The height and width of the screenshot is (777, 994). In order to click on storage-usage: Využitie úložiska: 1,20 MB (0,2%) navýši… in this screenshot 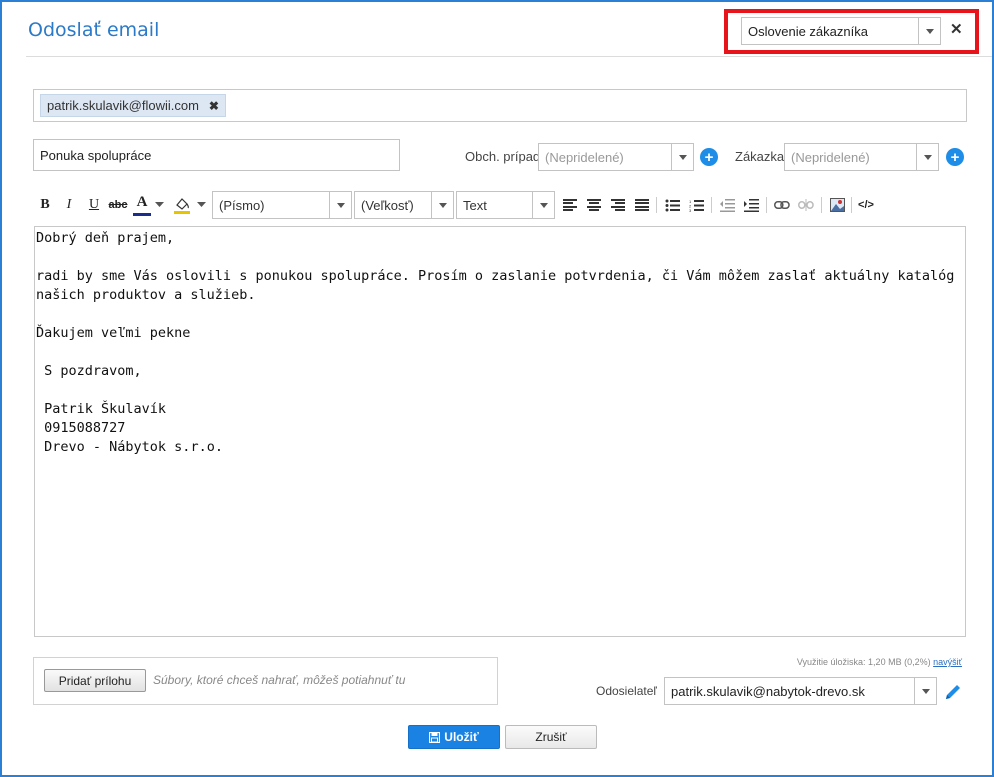, I will do `click(879, 662)`.